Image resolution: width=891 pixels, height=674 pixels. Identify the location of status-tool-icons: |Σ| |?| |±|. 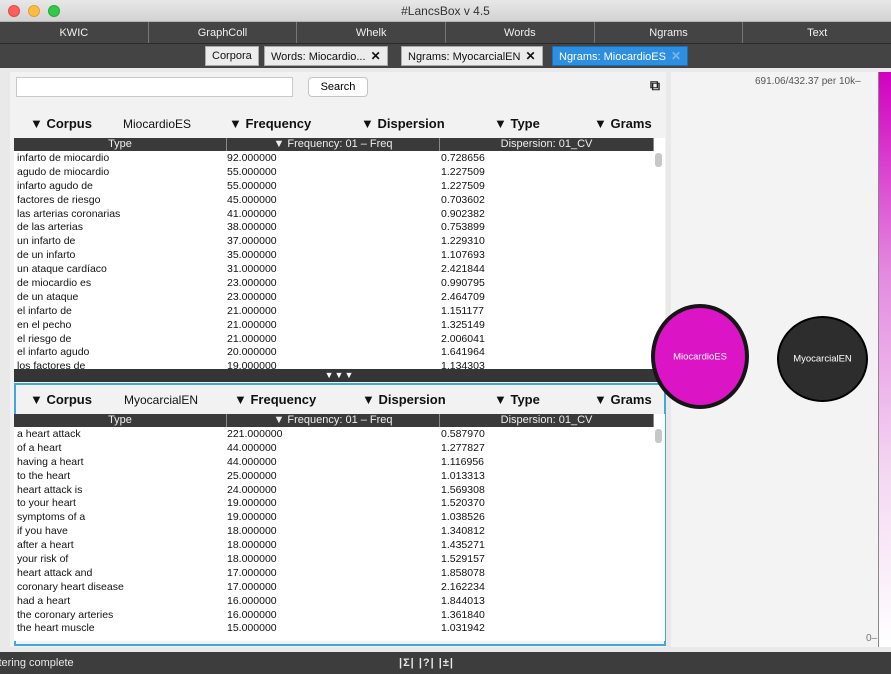
(426, 663).